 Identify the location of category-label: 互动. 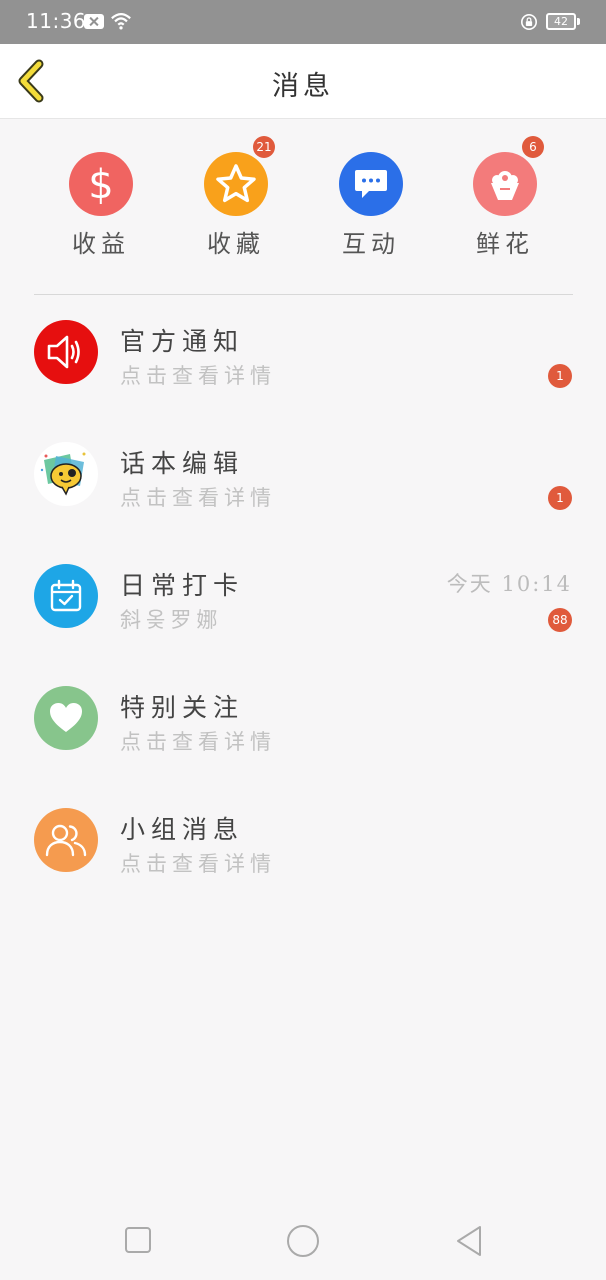
(371, 244).